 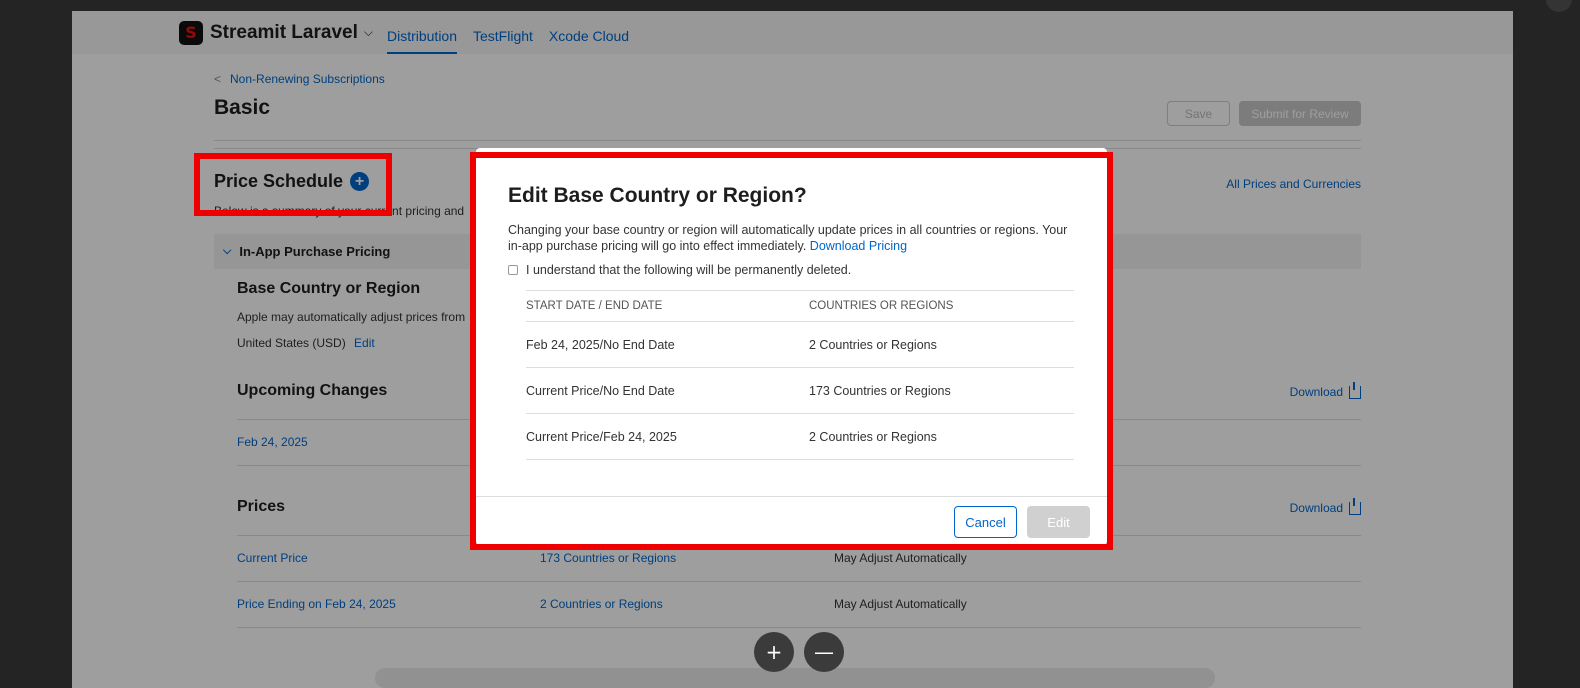 I want to click on zoom-in-button: +, so click(x=774, y=652).